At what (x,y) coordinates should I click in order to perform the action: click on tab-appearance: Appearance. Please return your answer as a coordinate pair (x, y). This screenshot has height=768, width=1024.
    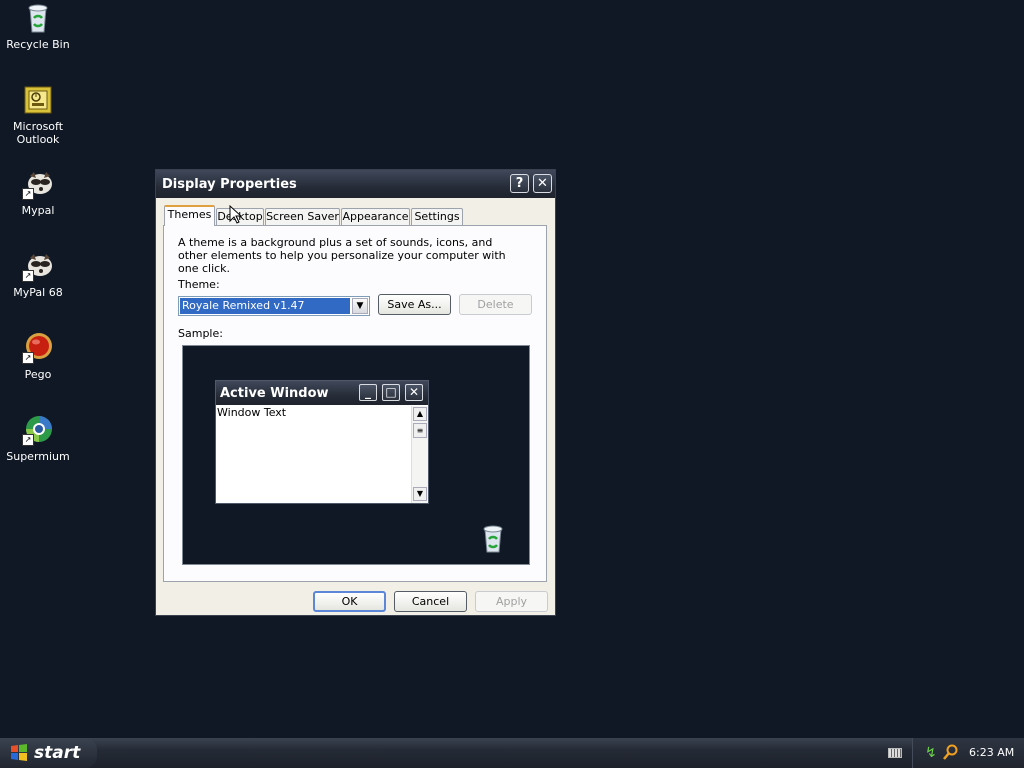
    Looking at the image, I should click on (375, 216).